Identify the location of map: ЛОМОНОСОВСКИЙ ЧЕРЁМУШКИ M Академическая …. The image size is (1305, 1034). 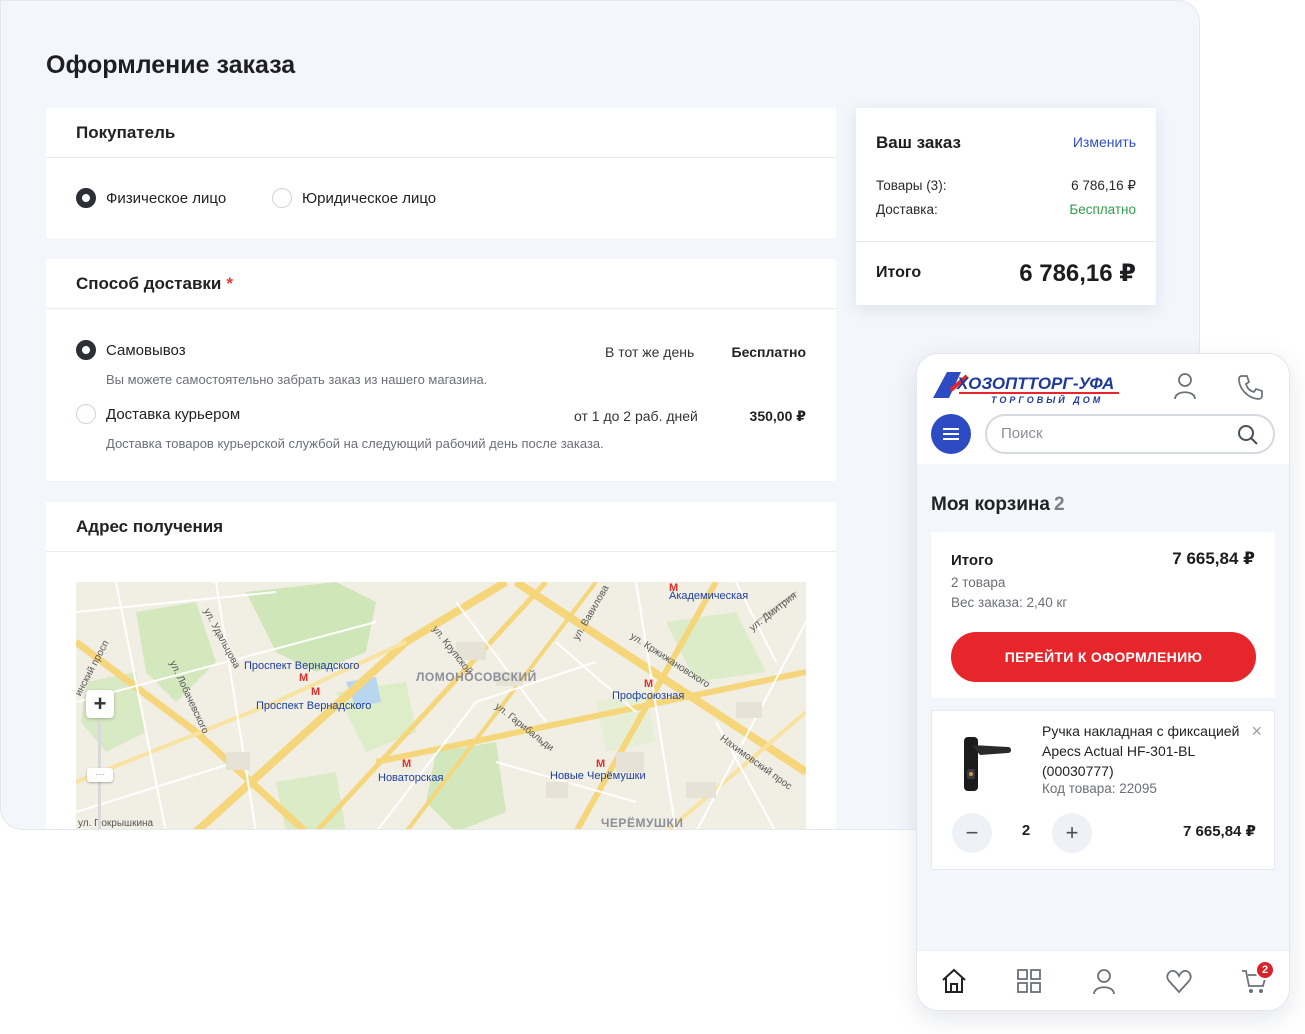
(441, 706).